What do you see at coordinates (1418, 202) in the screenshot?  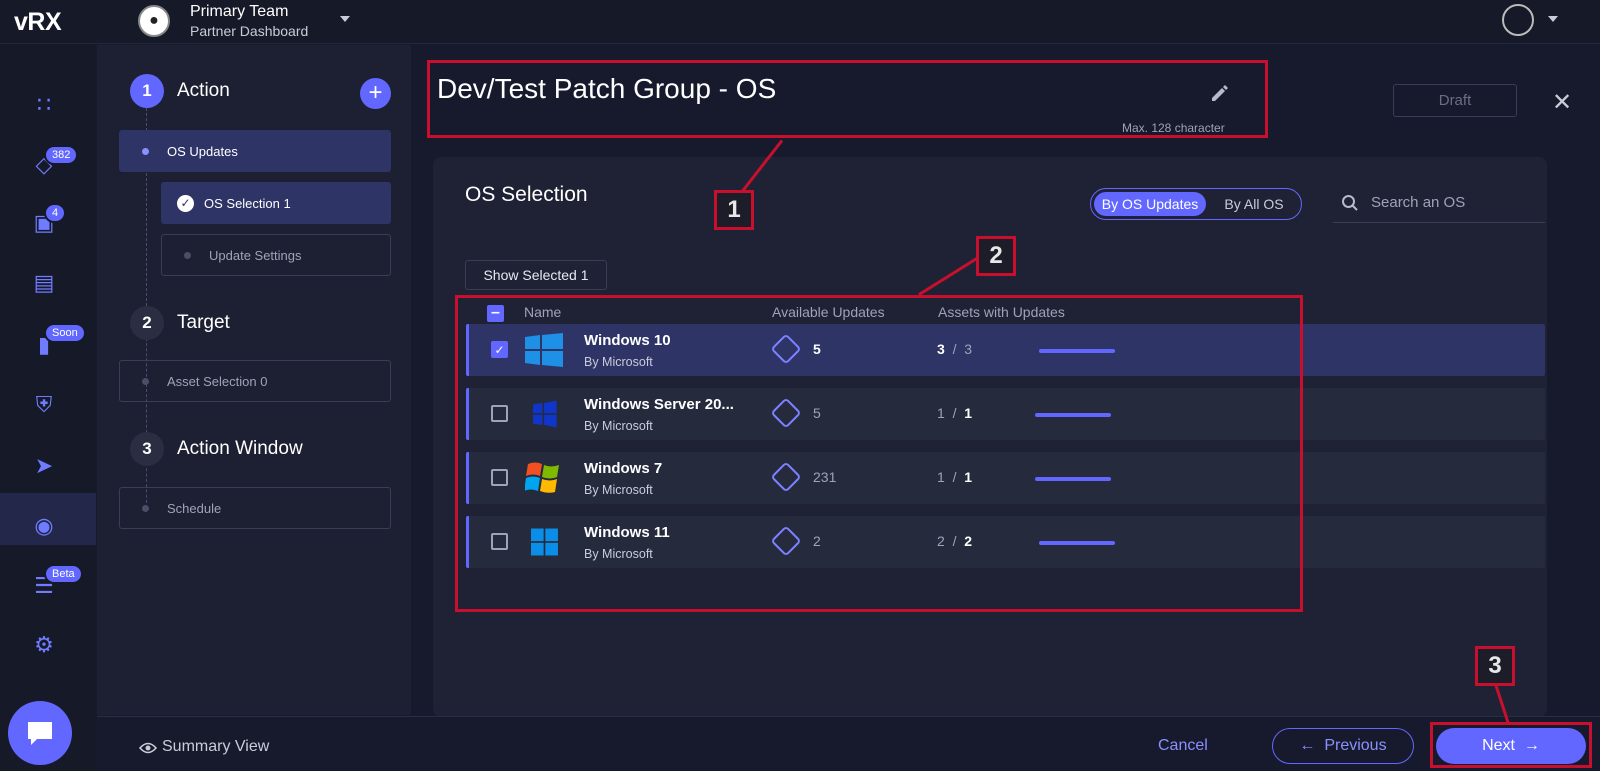 I see `search-placeholder: Search an OS` at bounding box center [1418, 202].